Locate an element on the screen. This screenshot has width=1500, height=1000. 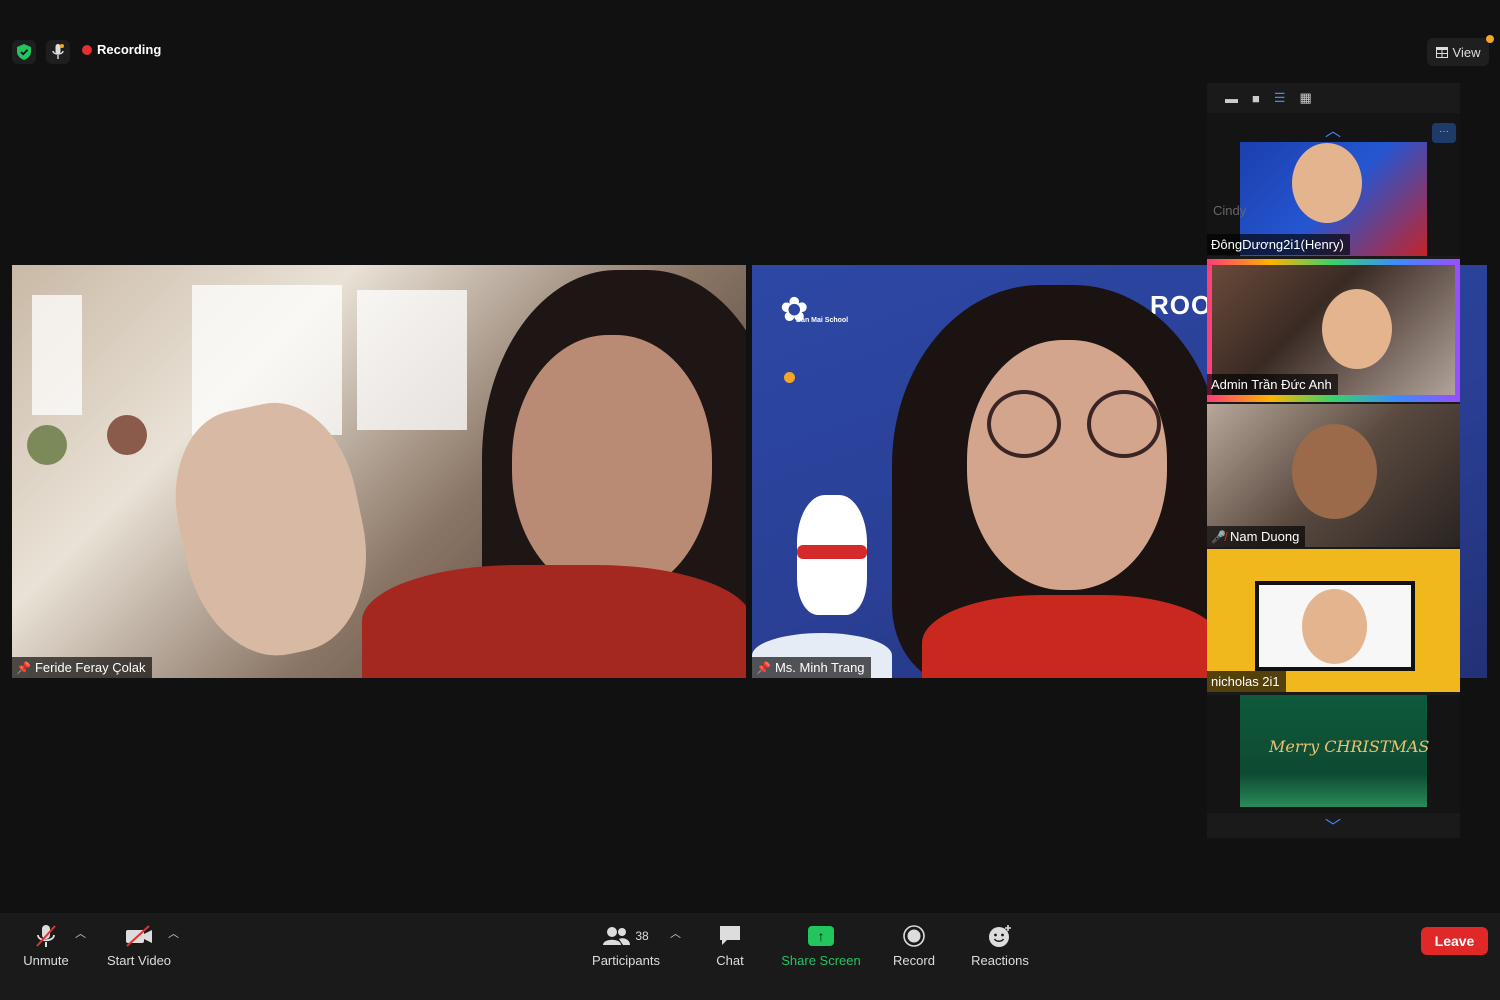
participant-name: Nam Duong is located at coordinates (1264, 536).